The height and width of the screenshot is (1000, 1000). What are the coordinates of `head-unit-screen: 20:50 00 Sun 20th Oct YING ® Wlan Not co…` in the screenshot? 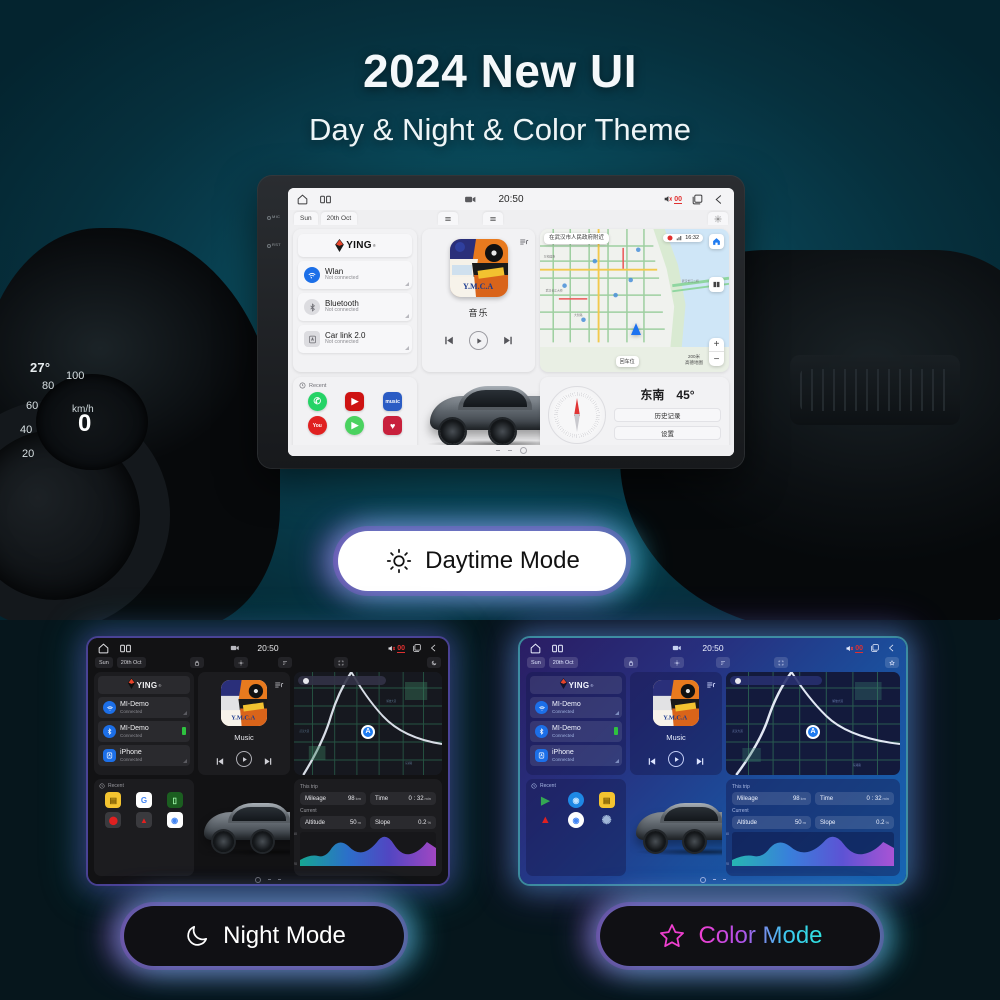 It's located at (511, 322).